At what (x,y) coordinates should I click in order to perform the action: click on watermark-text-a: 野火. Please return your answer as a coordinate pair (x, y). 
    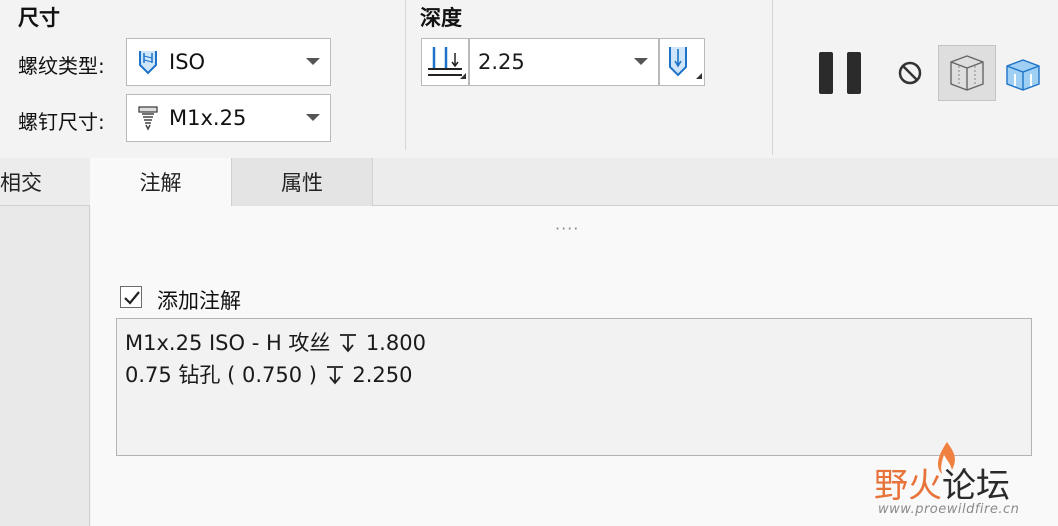
    Looking at the image, I should click on (908, 486).